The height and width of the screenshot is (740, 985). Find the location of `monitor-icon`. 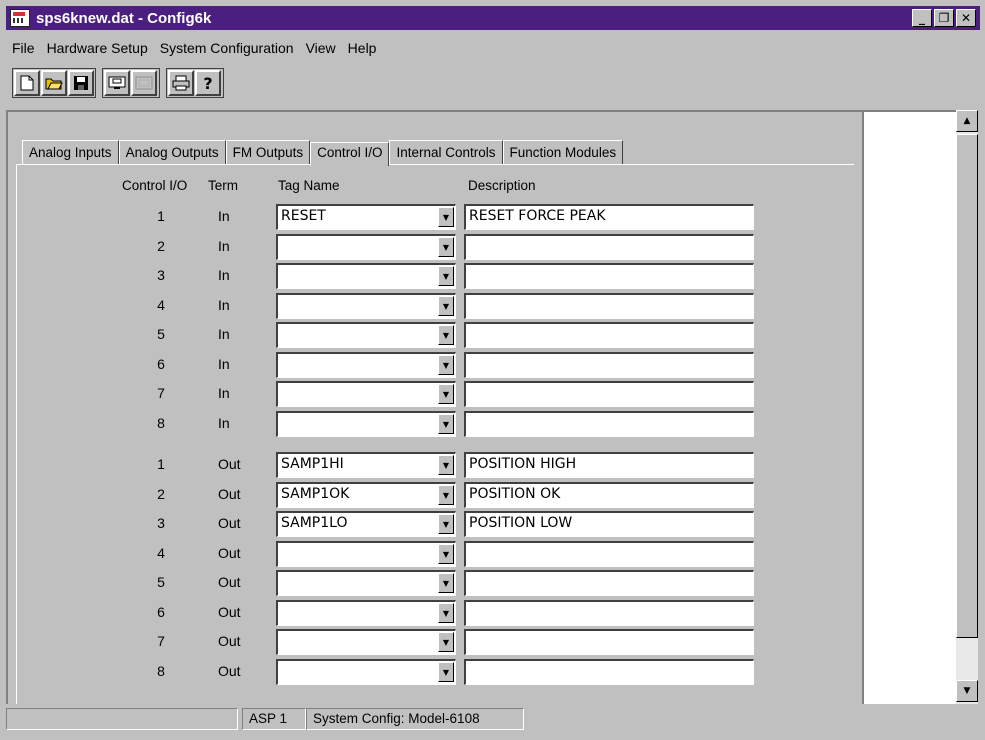

monitor-icon is located at coordinates (117, 83).